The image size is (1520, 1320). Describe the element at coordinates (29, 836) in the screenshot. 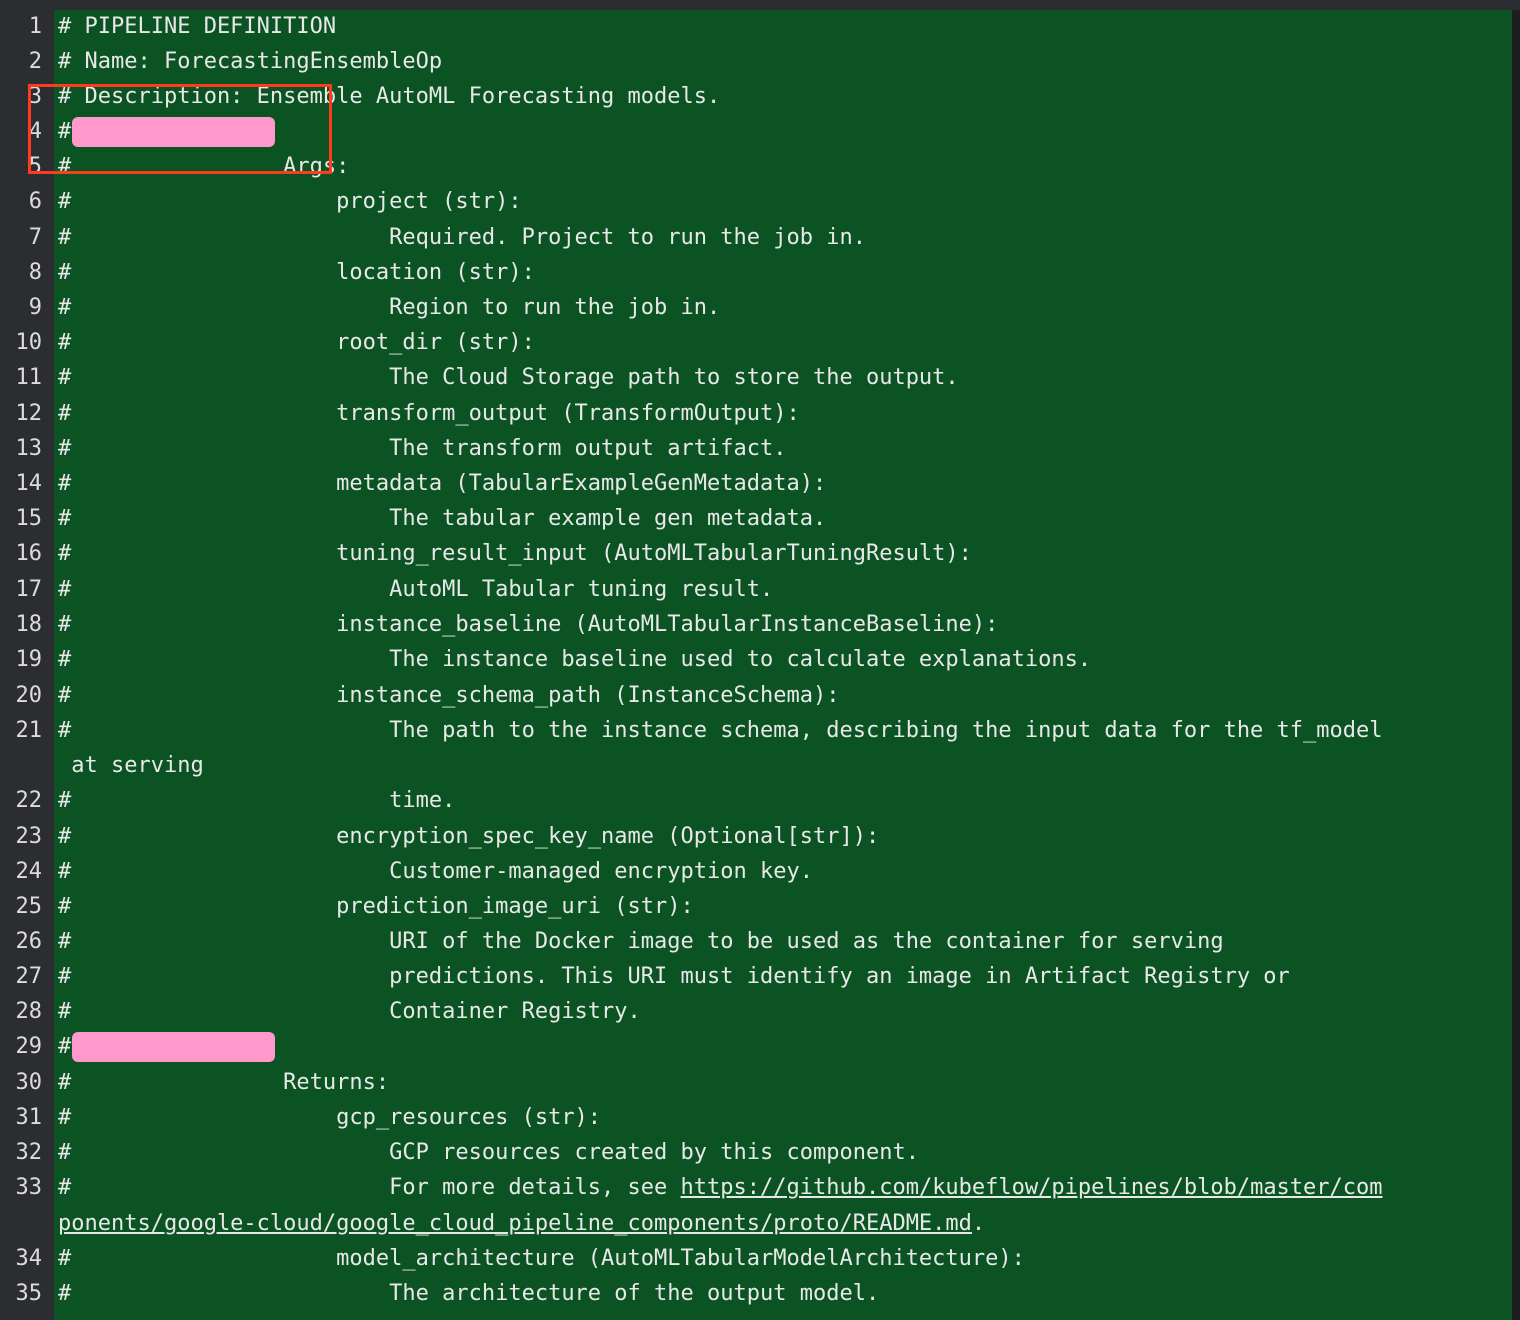

I see `line-number: 23` at that location.